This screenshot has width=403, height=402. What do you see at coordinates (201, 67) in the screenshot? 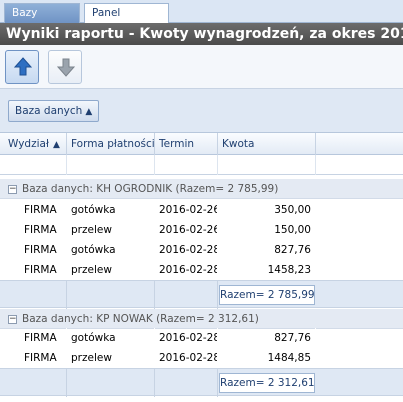
I see `toolbar` at bounding box center [201, 67].